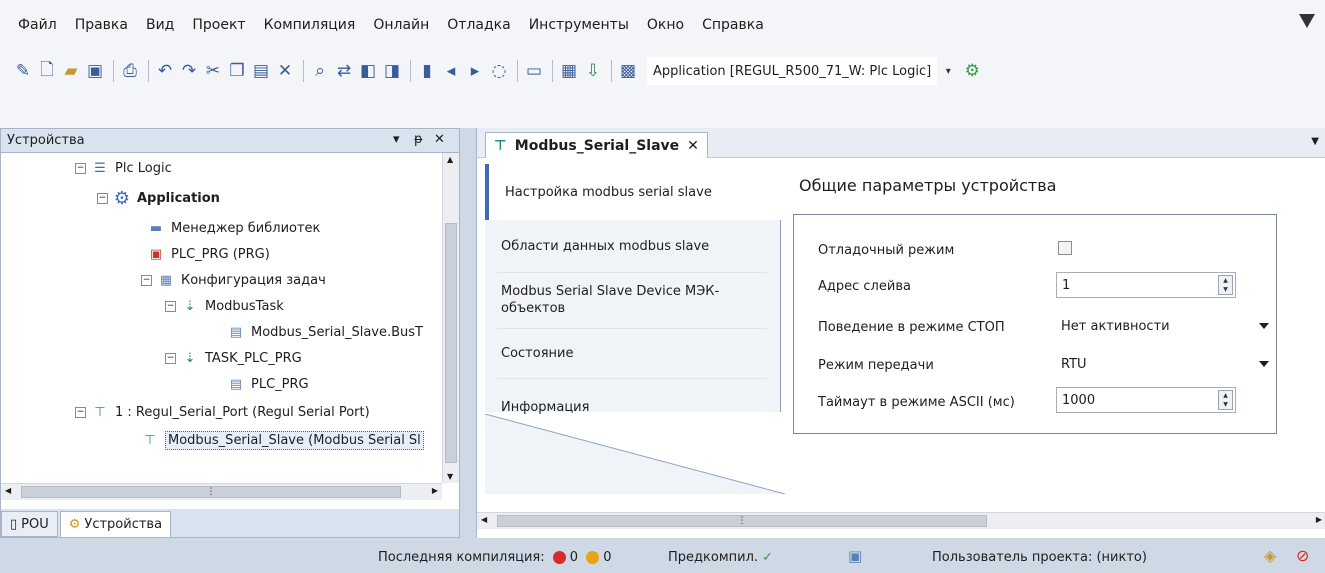  I want to click on menu-build: Компиляция, so click(310, 25).